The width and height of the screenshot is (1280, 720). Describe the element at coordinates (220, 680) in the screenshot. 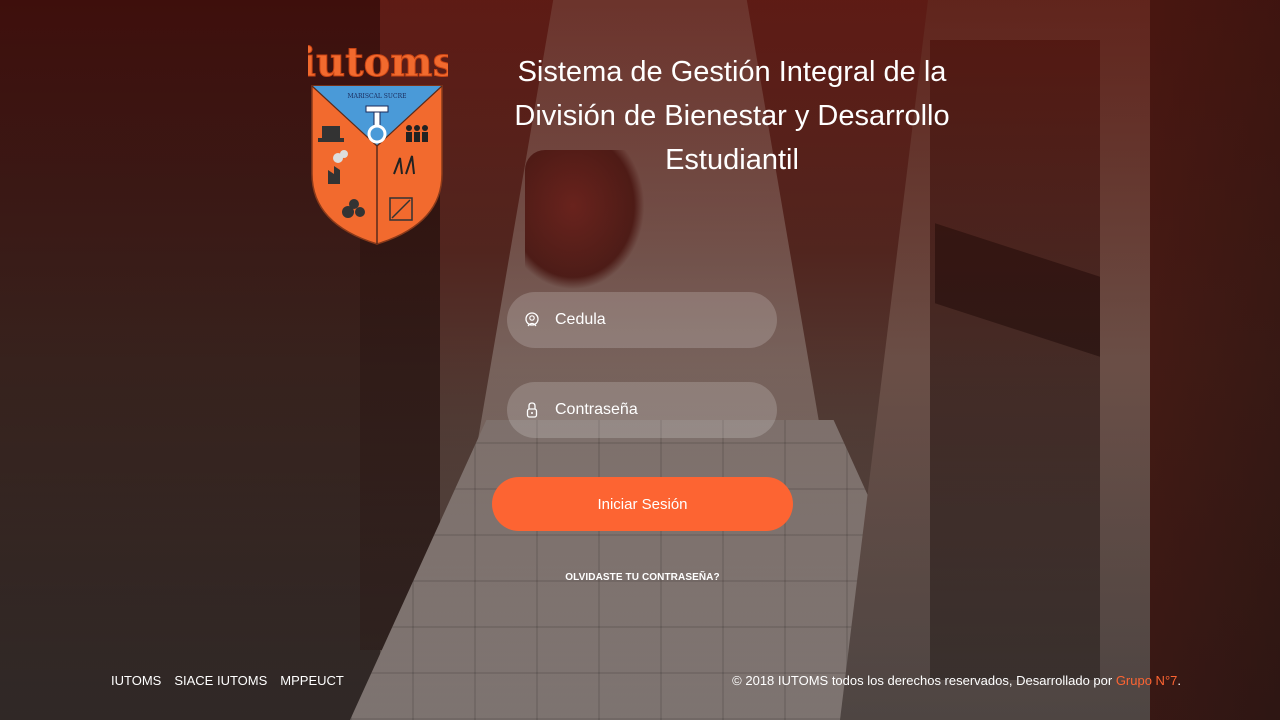

I see `footer-link-siace: SIACE IUTOMS` at that location.